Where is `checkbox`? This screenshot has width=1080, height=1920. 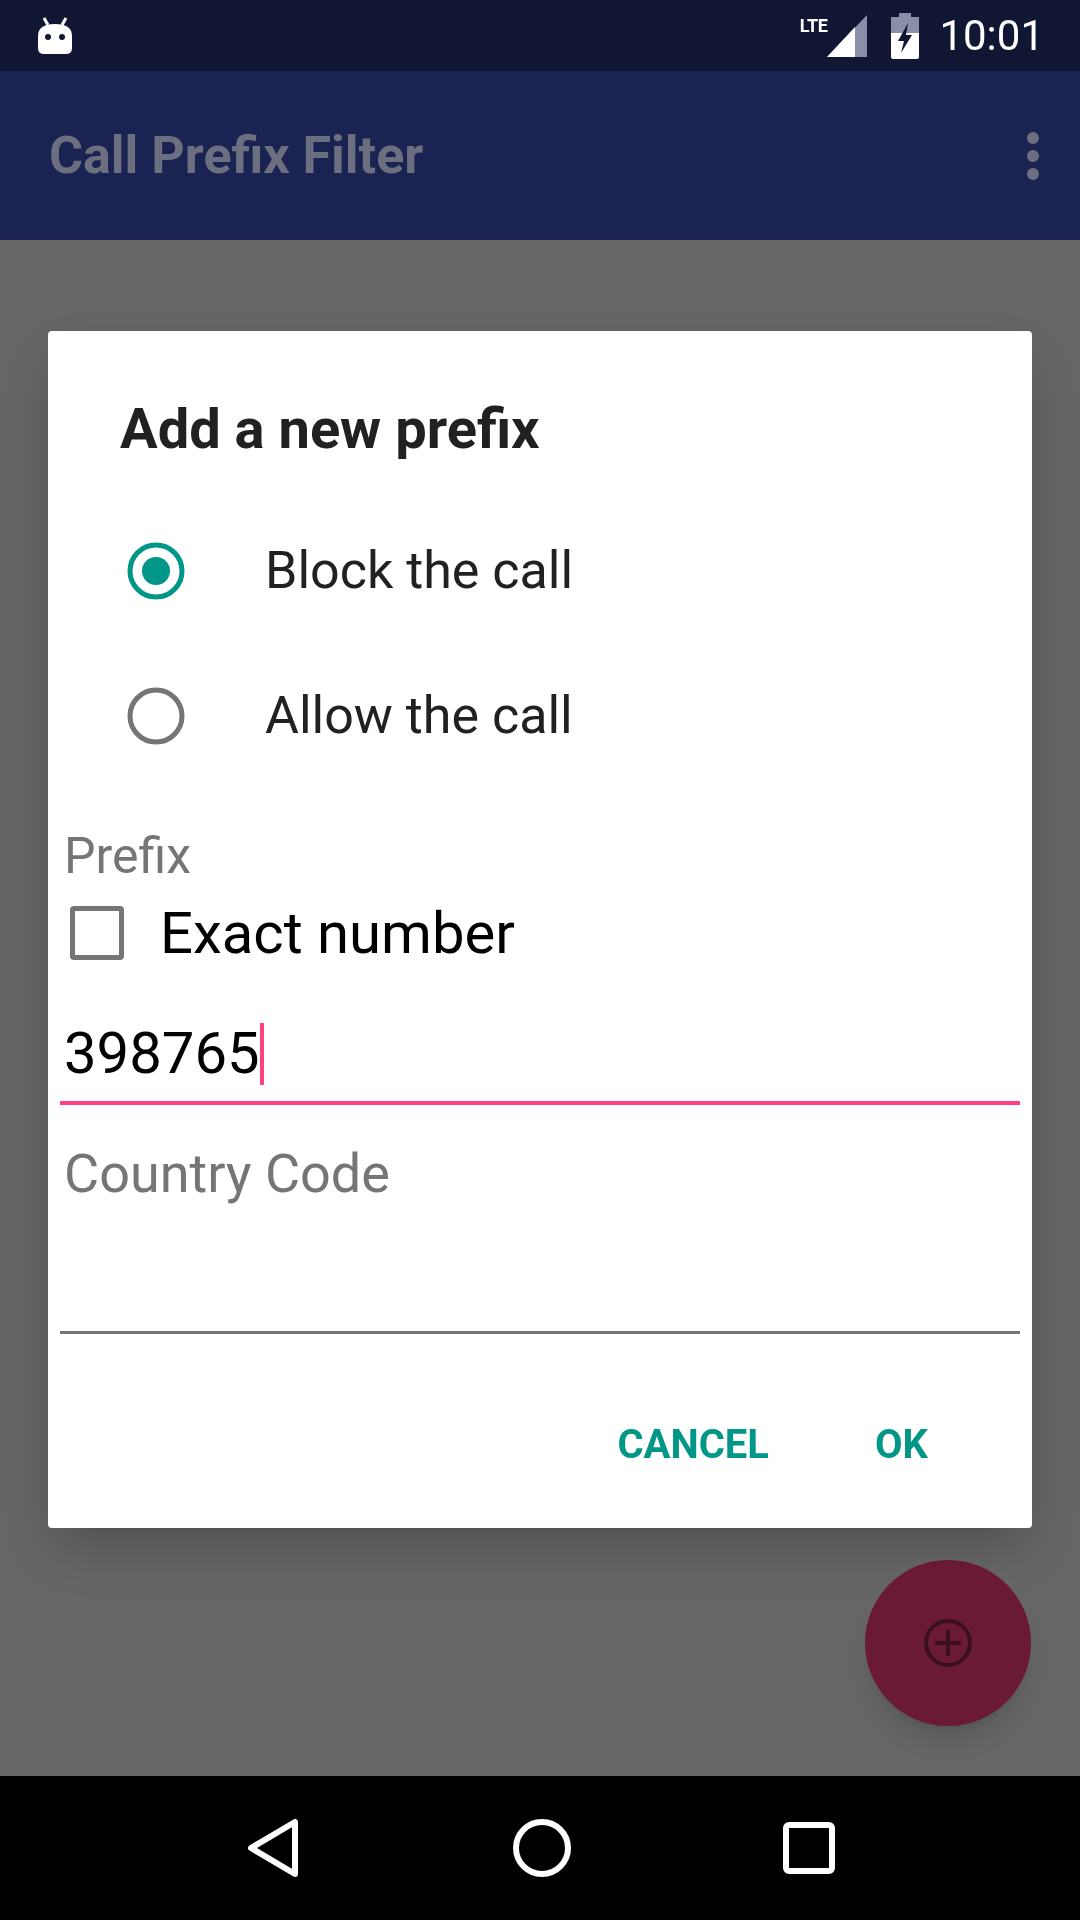 checkbox is located at coordinates (97, 933).